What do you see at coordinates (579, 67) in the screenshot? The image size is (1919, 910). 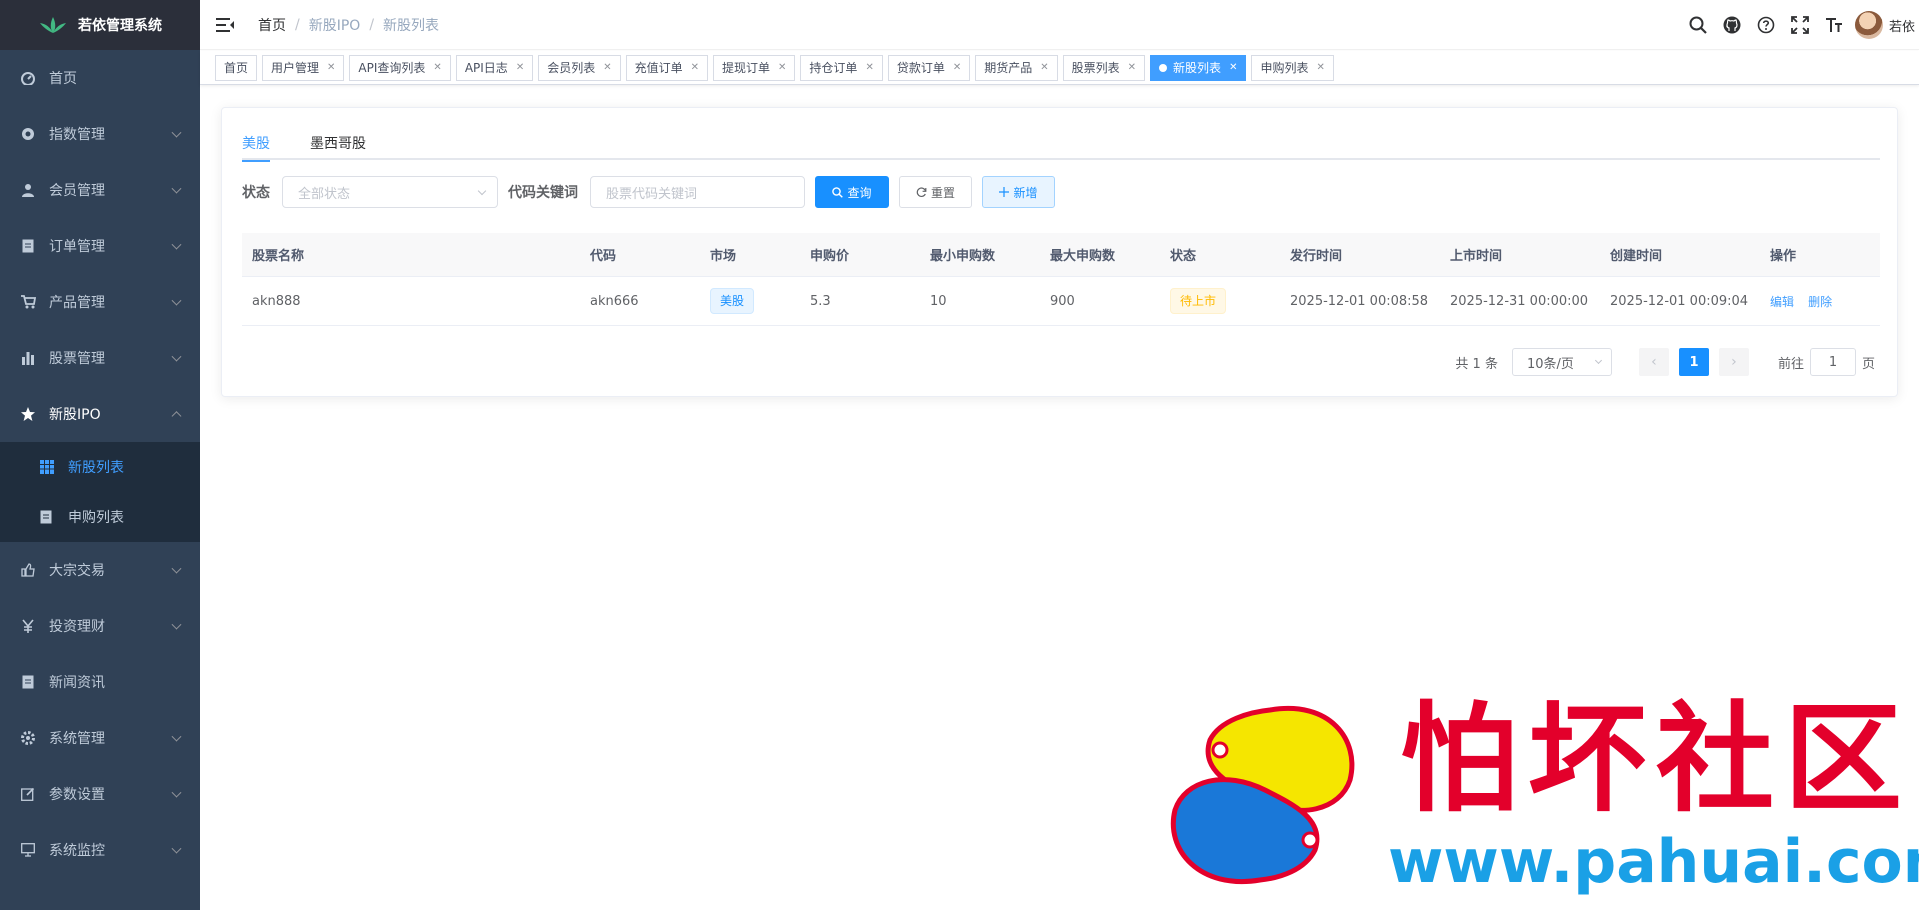 I see `tag-member-list: 会员列表 ✕` at bounding box center [579, 67].